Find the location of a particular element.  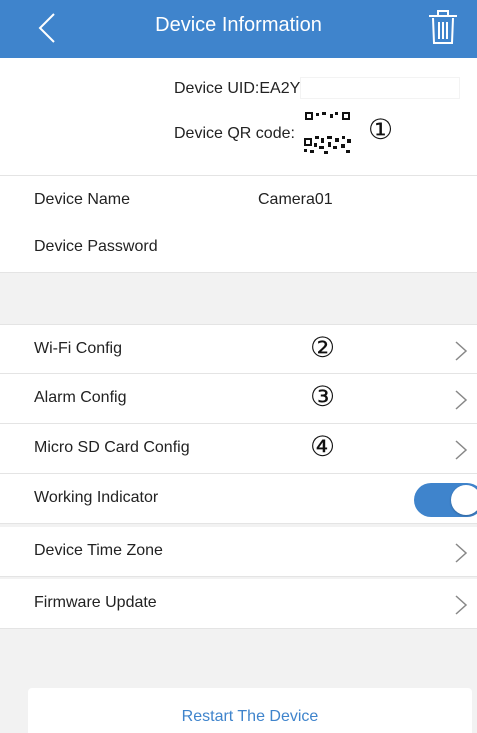

device-uid-label: Device UID:EA2Y is located at coordinates (237, 88).